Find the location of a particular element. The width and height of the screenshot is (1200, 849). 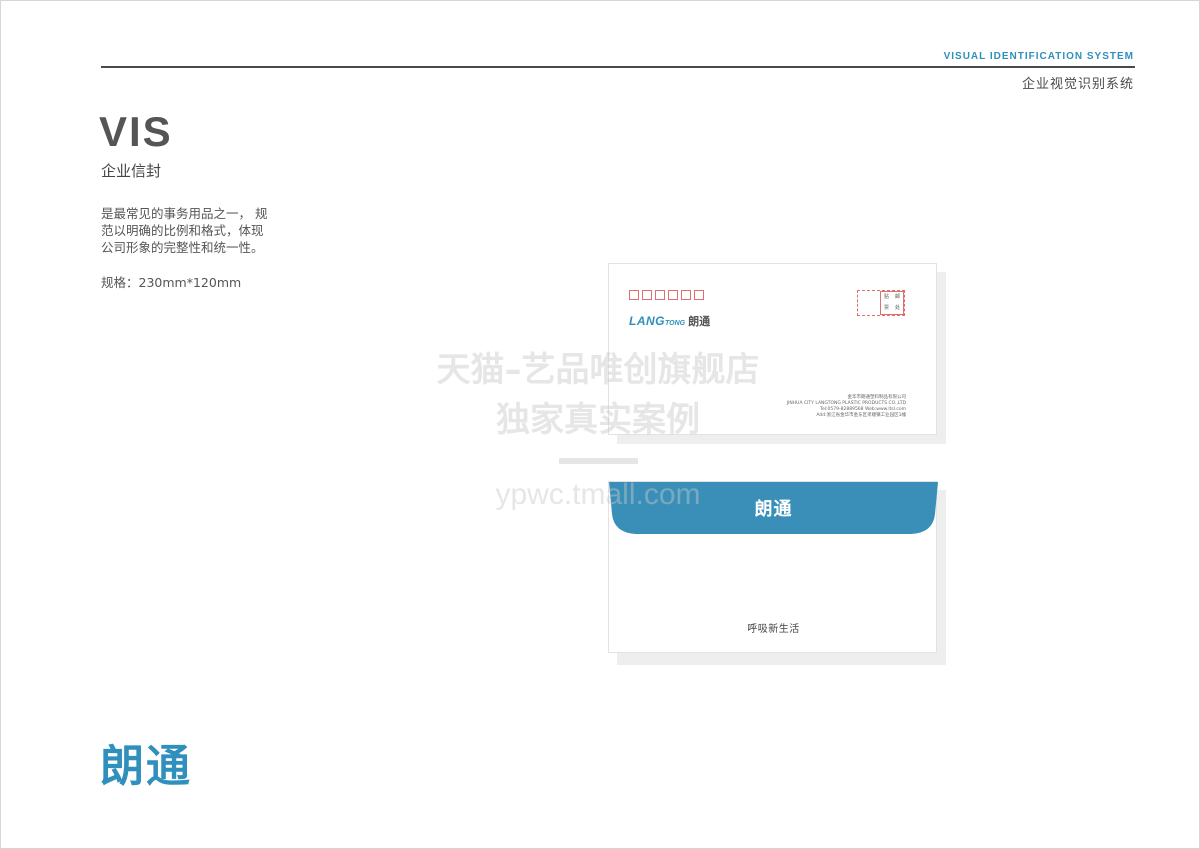

spec-text: 规格：230mm*120mm is located at coordinates (171, 282).